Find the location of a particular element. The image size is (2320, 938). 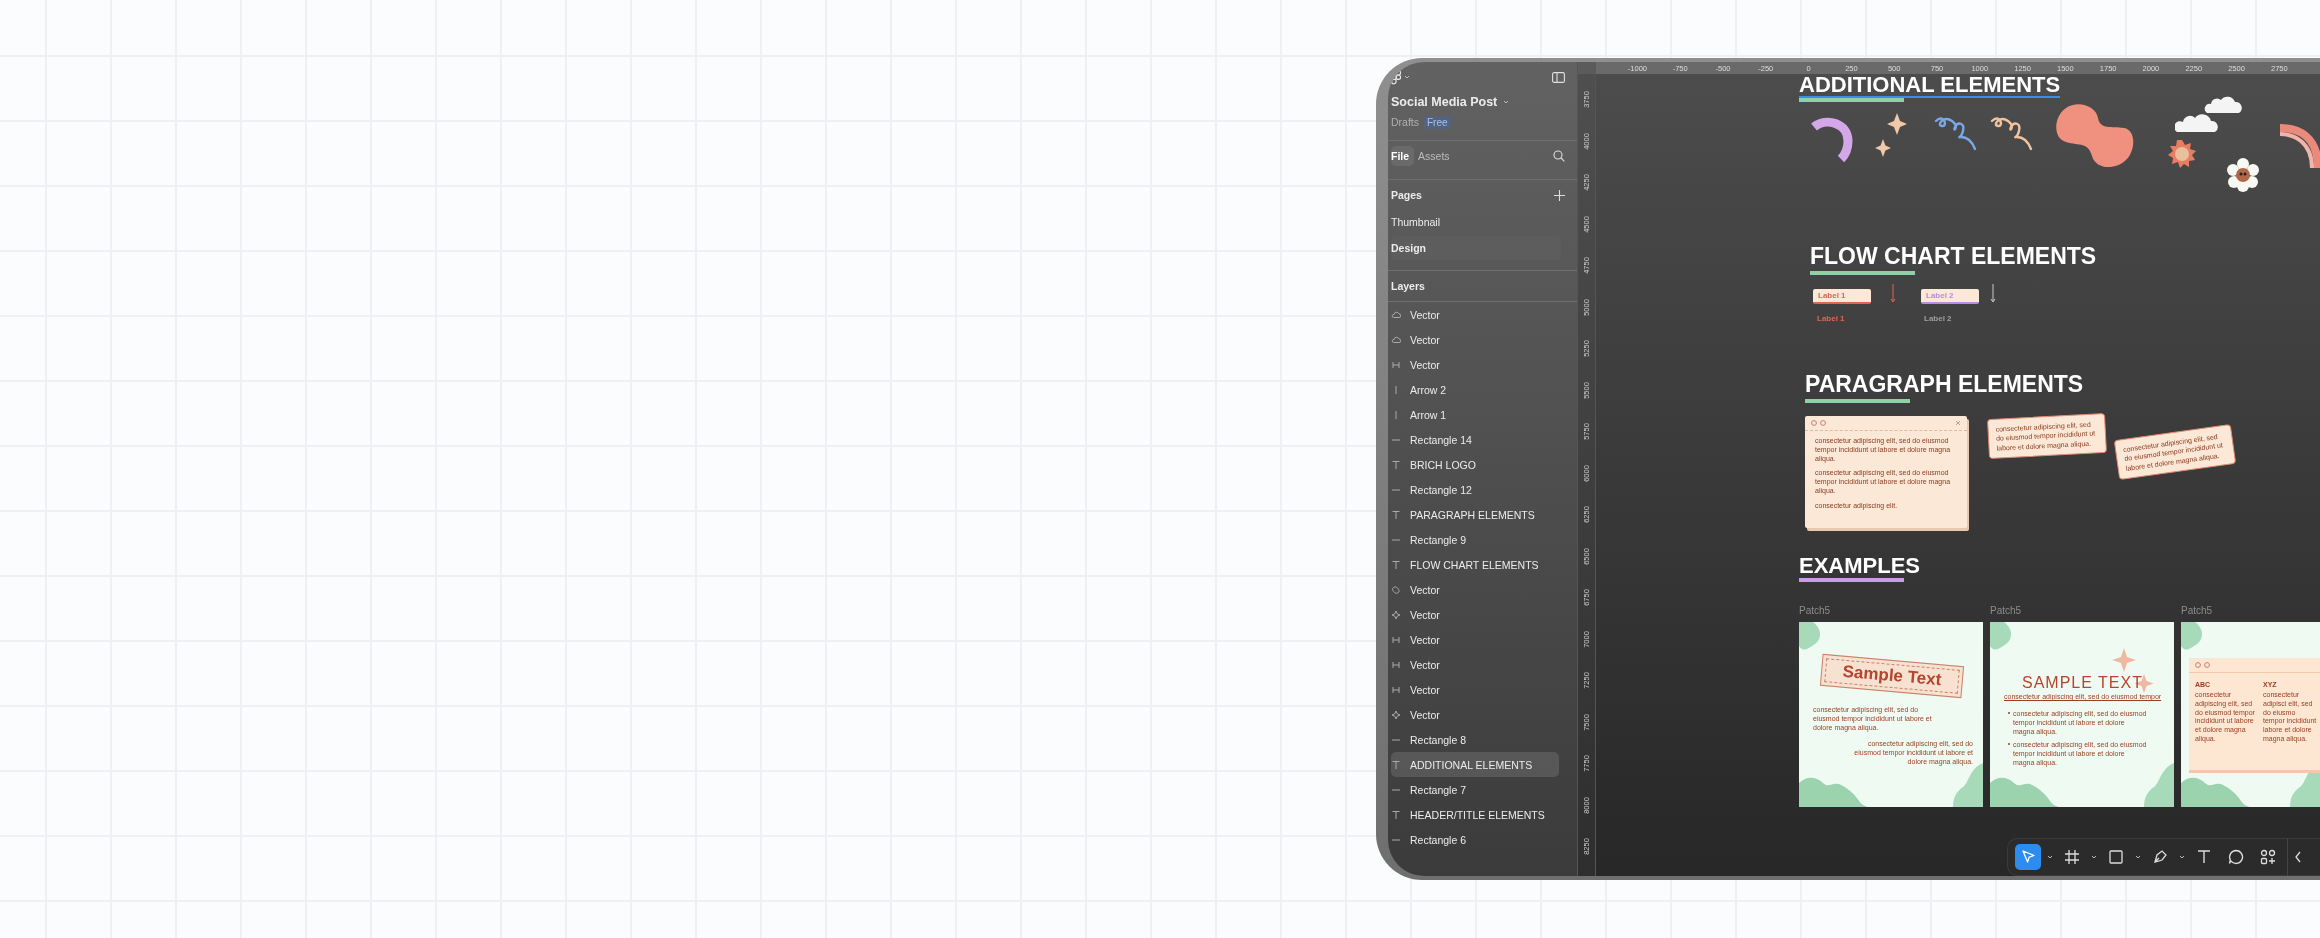

blob-sticker is located at coordinates (2096, 135).